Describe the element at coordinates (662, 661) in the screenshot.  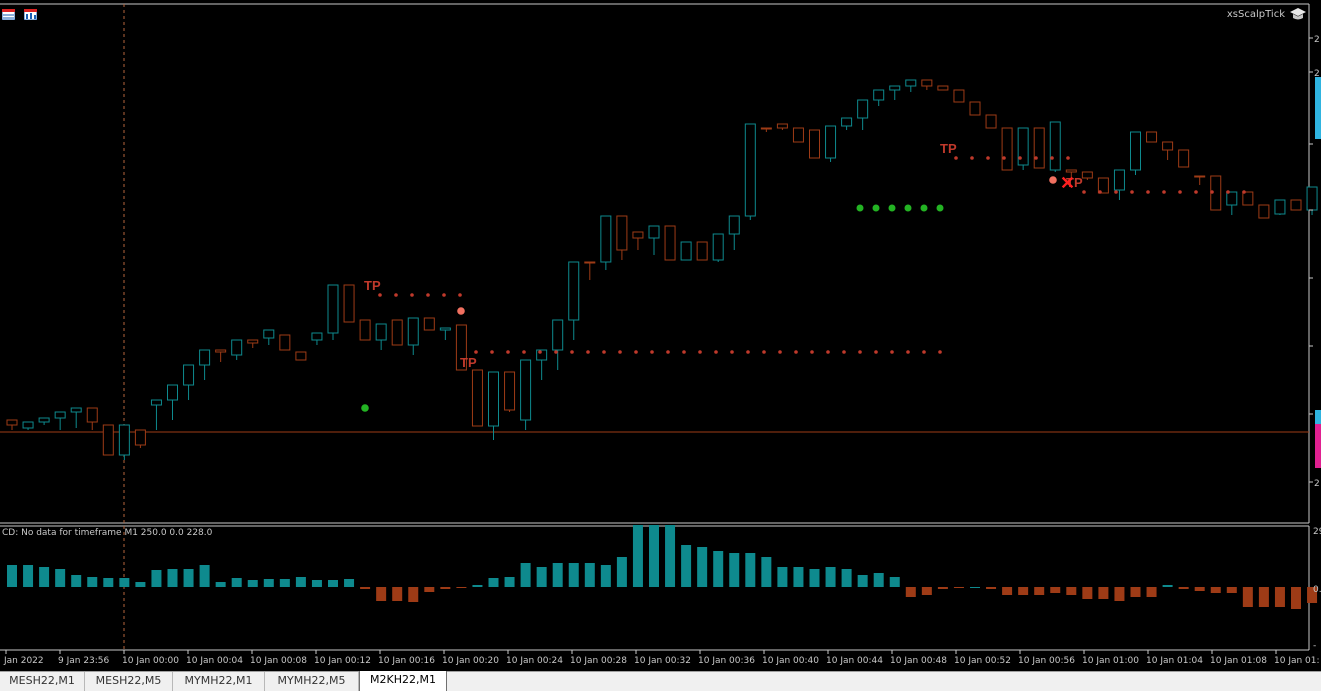
I see `time-tick-label: 10 Jan 00:32` at that location.